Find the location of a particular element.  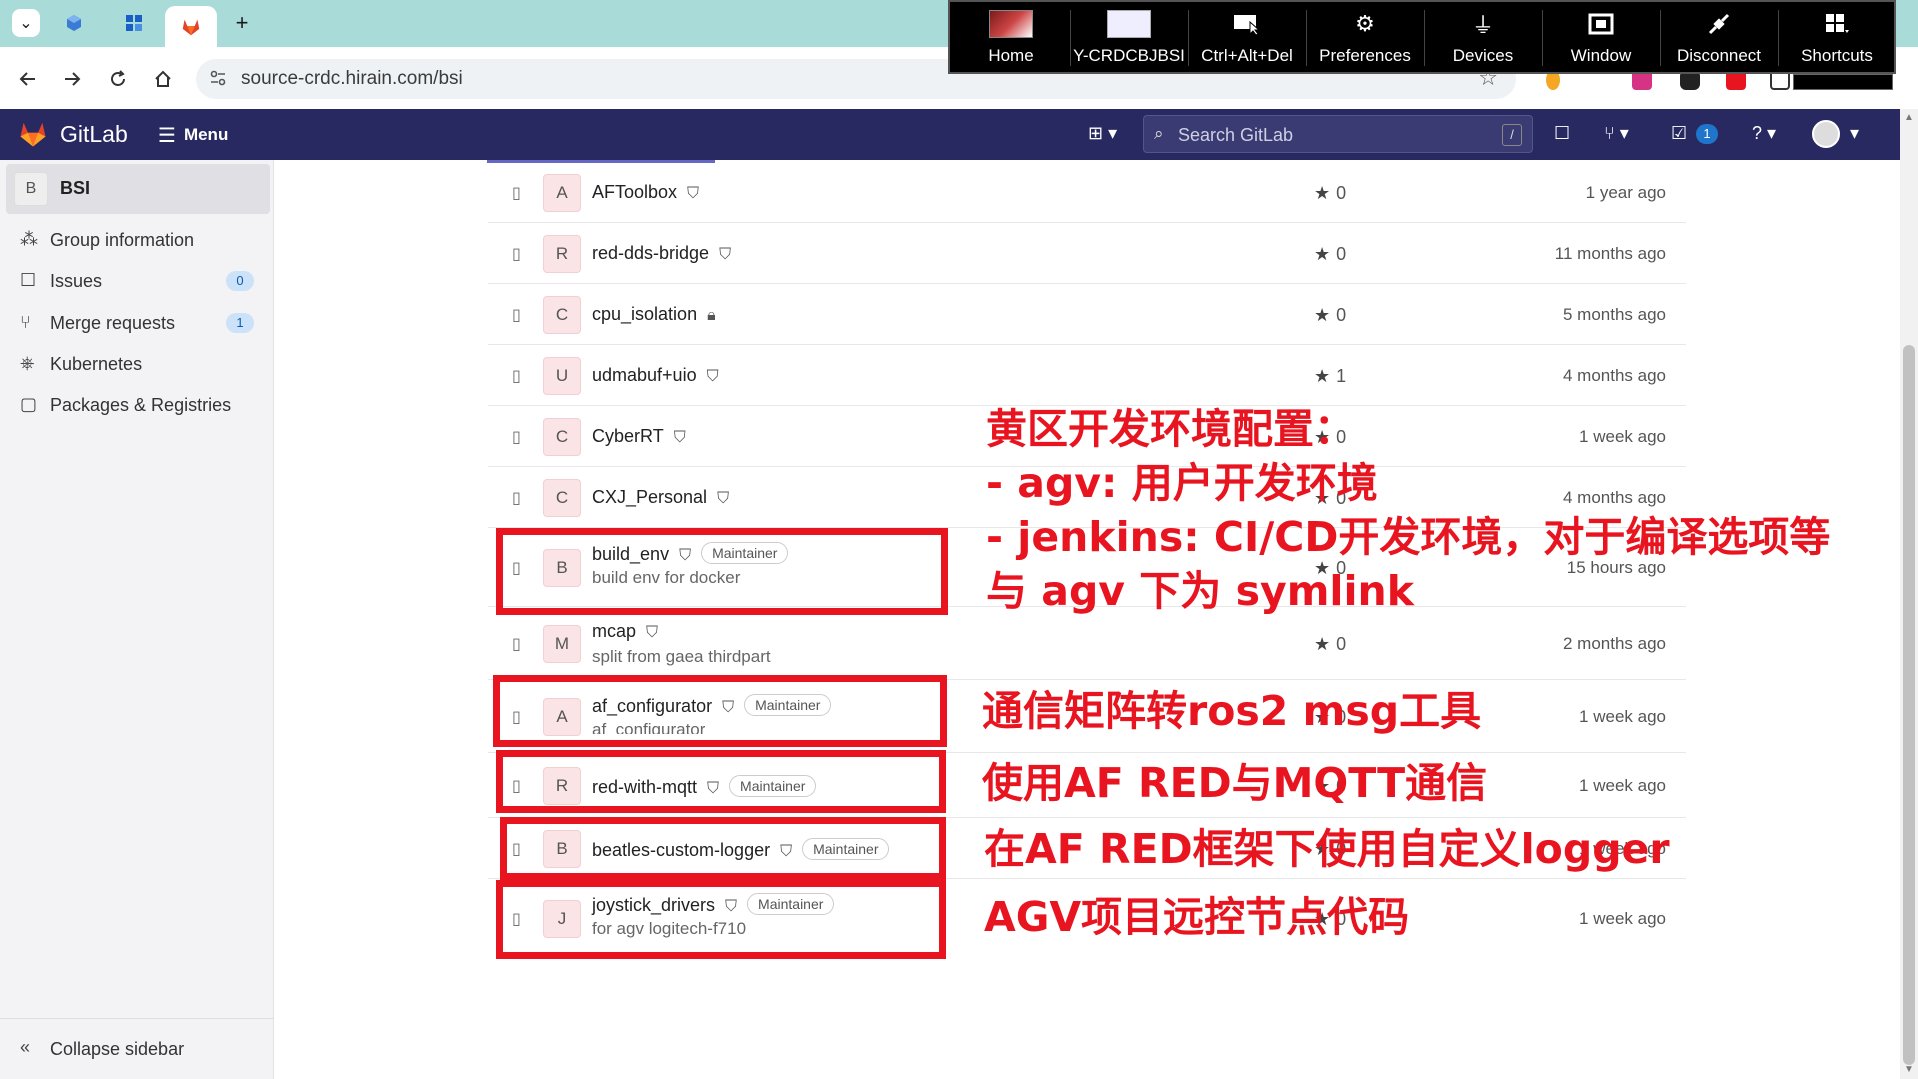

star-count: ★ 1 is located at coordinates (1330, 376).